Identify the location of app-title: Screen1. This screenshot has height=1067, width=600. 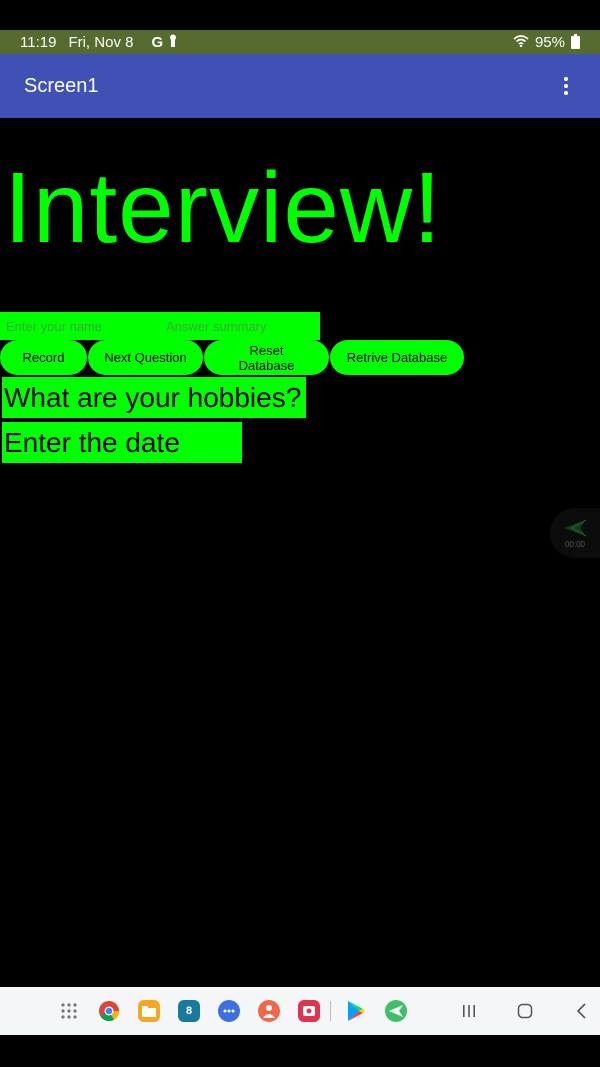
(61, 85).